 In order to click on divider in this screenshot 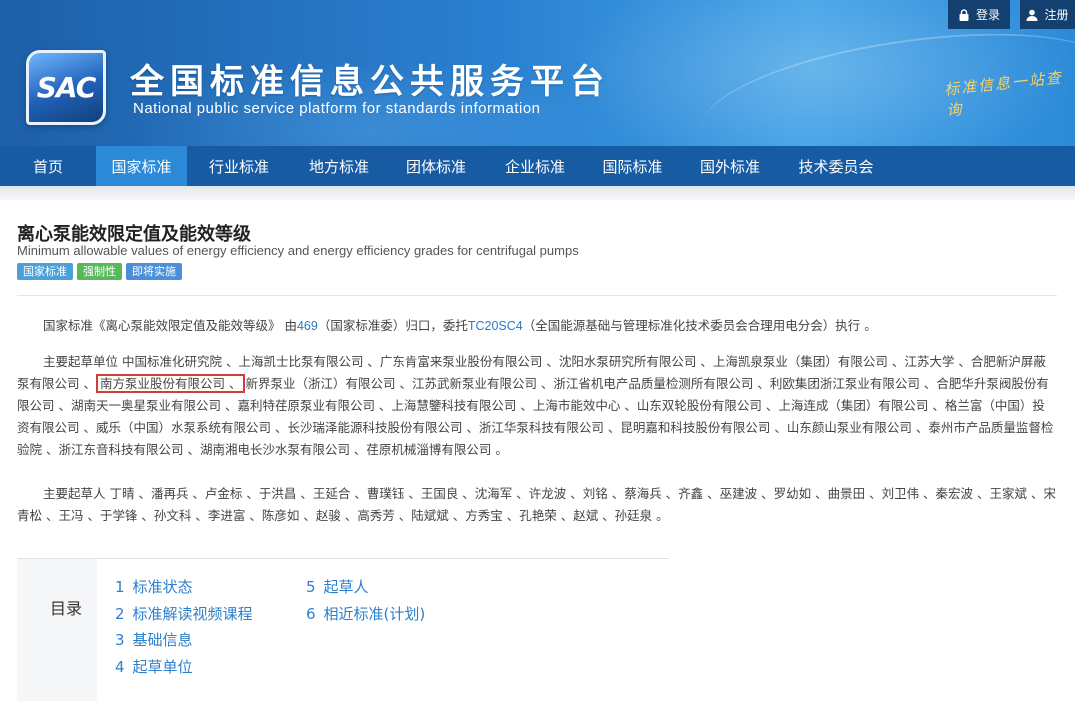, I will do `click(537, 295)`.